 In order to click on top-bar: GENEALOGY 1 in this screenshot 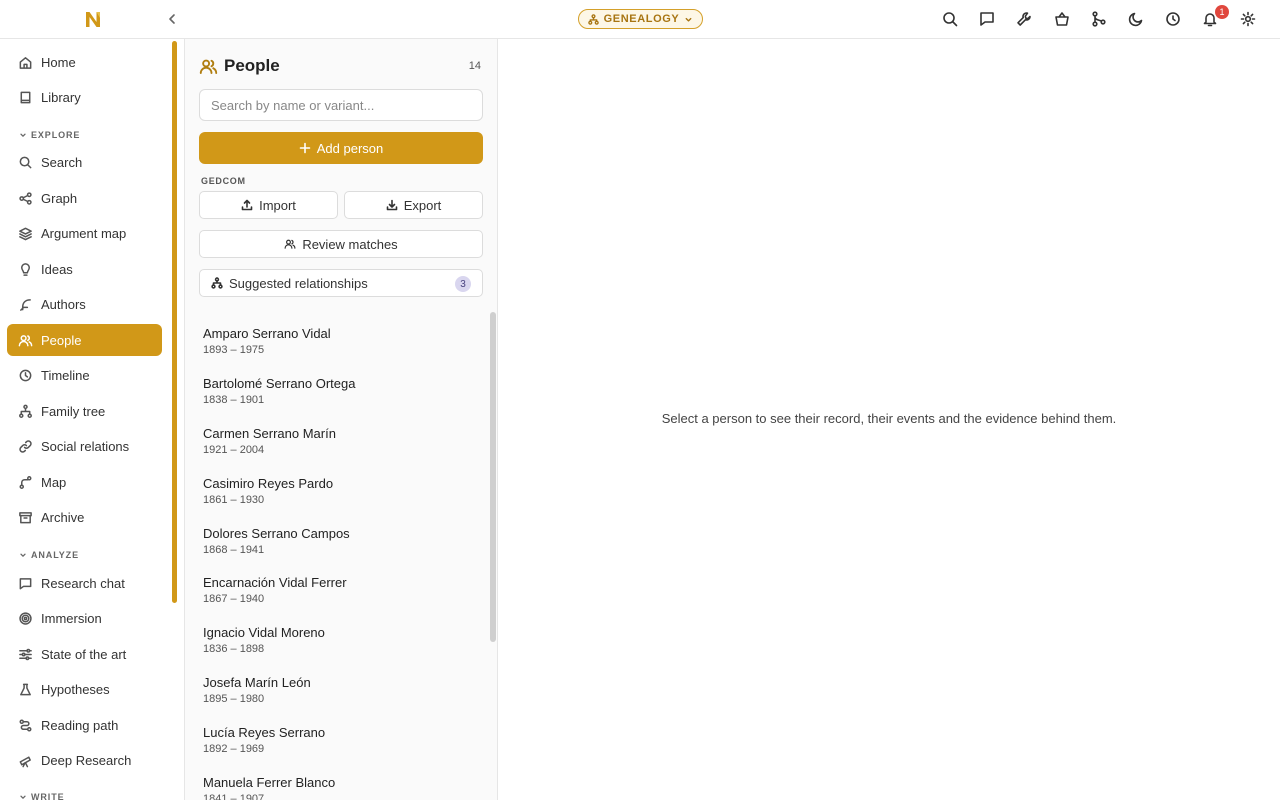, I will do `click(640, 19)`.